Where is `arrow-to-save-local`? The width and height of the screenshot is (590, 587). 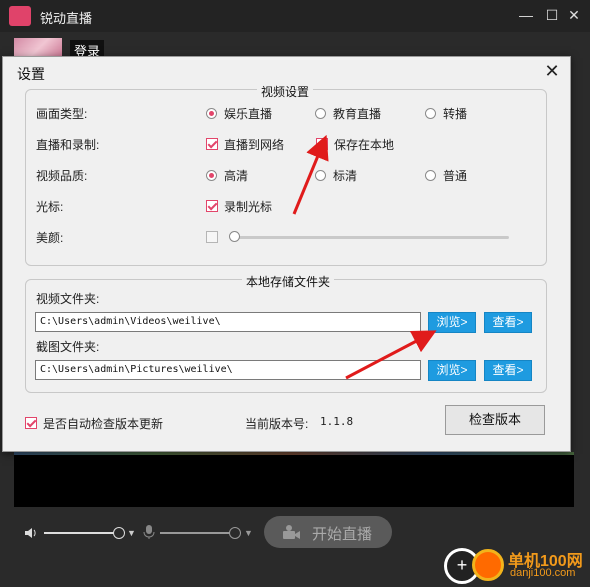 arrow-to-save-local is located at coordinates (310, 174).